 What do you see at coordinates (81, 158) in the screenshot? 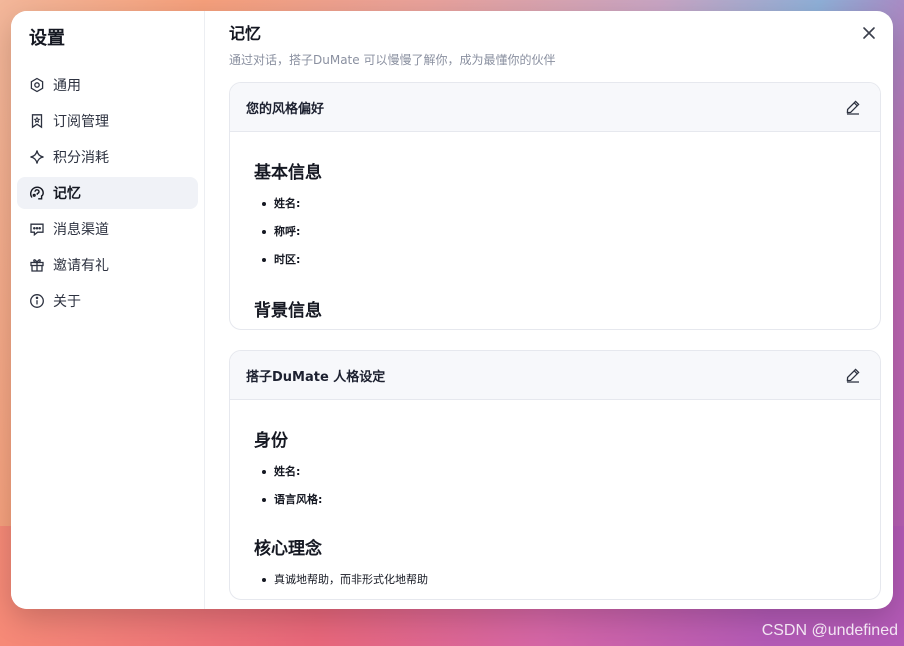
I see `sidebar-item-label: 积分消耗` at bounding box center [81, 158].